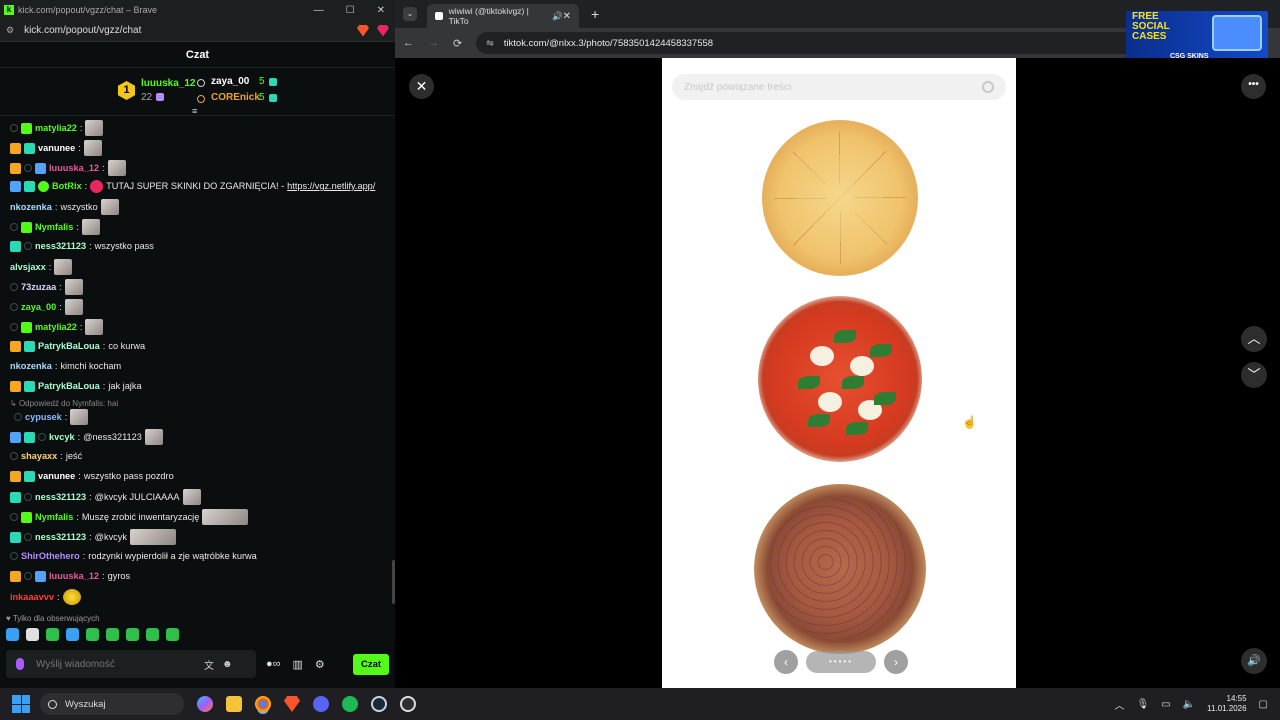 Image resolution: width=1280 pixels, height=720 pixels. I want to click on volume-icon: 🔈, so click(1189, 704).